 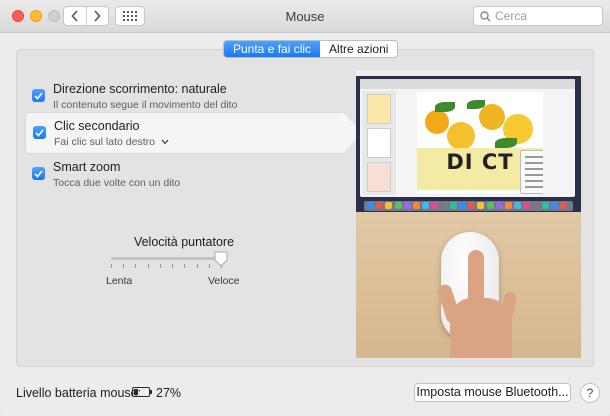 I want to click on option-subtitle: Tocca due volte con un dito, so click(x=117, y=183).